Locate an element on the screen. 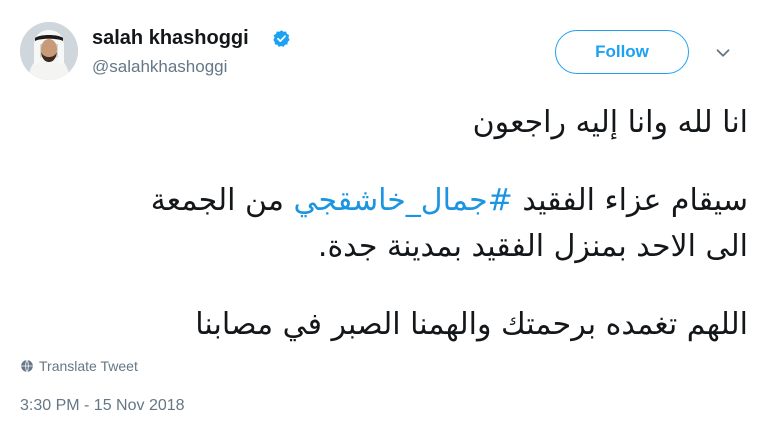  display-name: salah khashoggi is located at coordinates (170, 38).